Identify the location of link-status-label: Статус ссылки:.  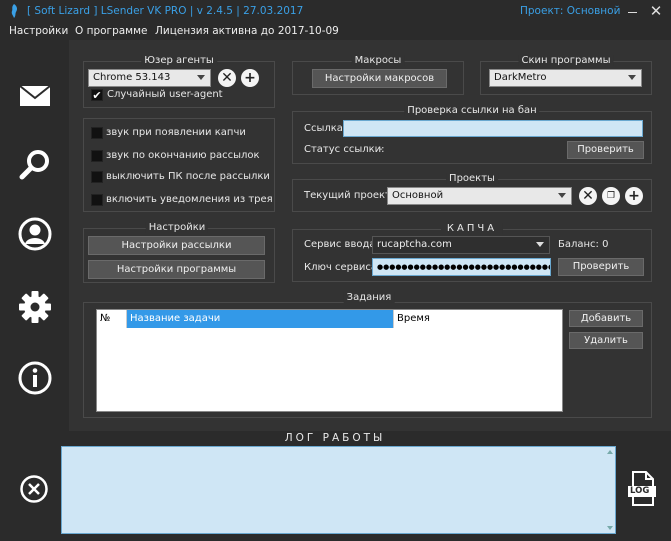
(344, 149).